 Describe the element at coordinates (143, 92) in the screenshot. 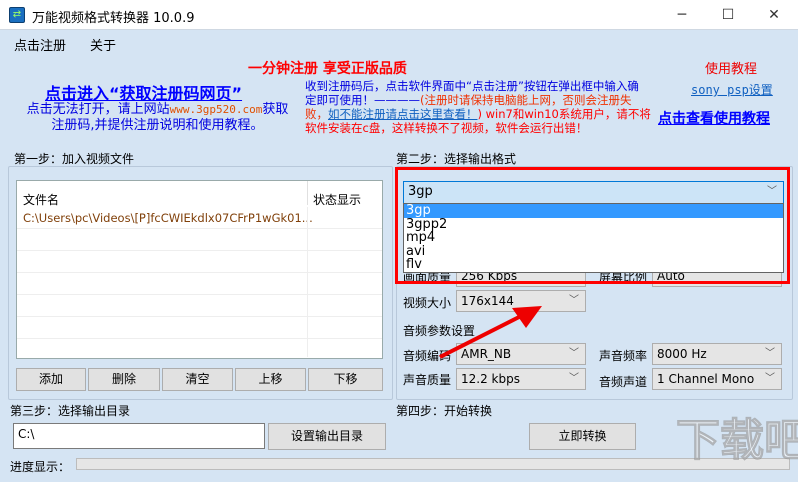

I see `get-code-link: 点击进入“获取注册码网页”` at that location.